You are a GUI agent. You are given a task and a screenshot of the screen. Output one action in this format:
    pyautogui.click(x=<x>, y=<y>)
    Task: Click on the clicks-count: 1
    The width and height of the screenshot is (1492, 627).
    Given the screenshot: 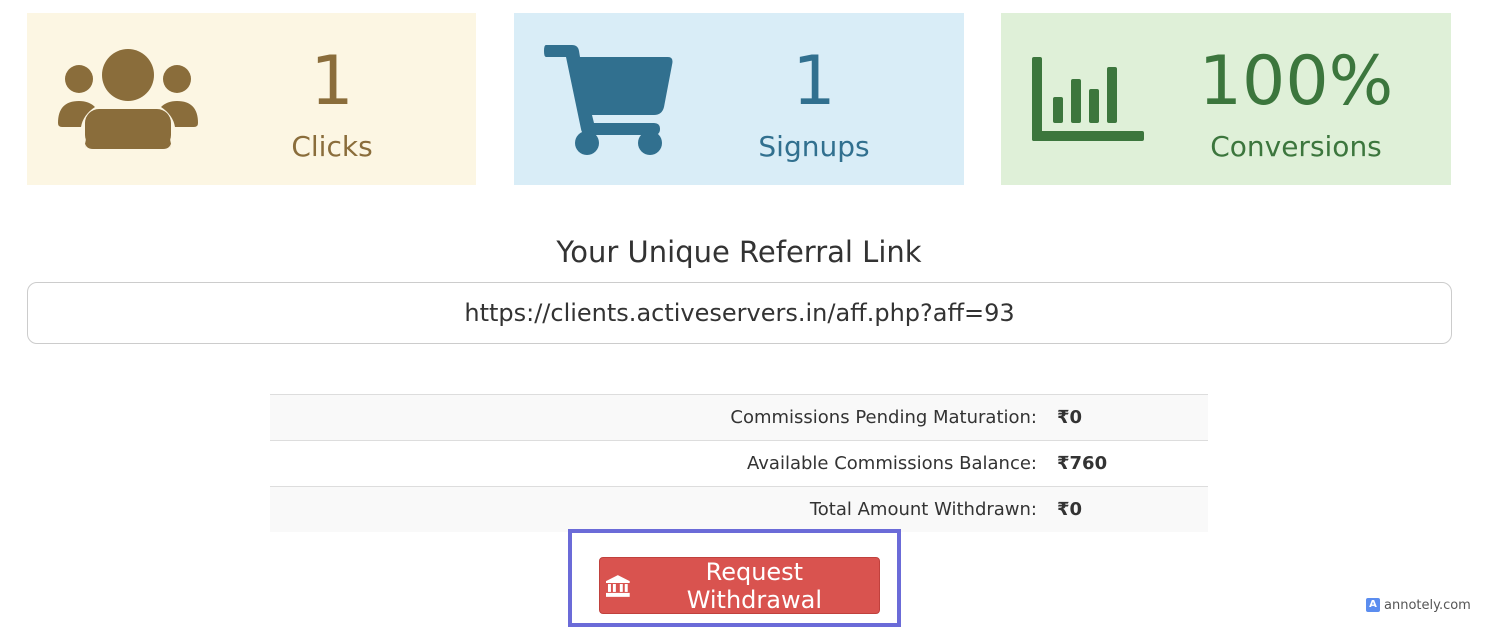 What is the action you would take?
    pyautogui.click(x=332, y=81)
    